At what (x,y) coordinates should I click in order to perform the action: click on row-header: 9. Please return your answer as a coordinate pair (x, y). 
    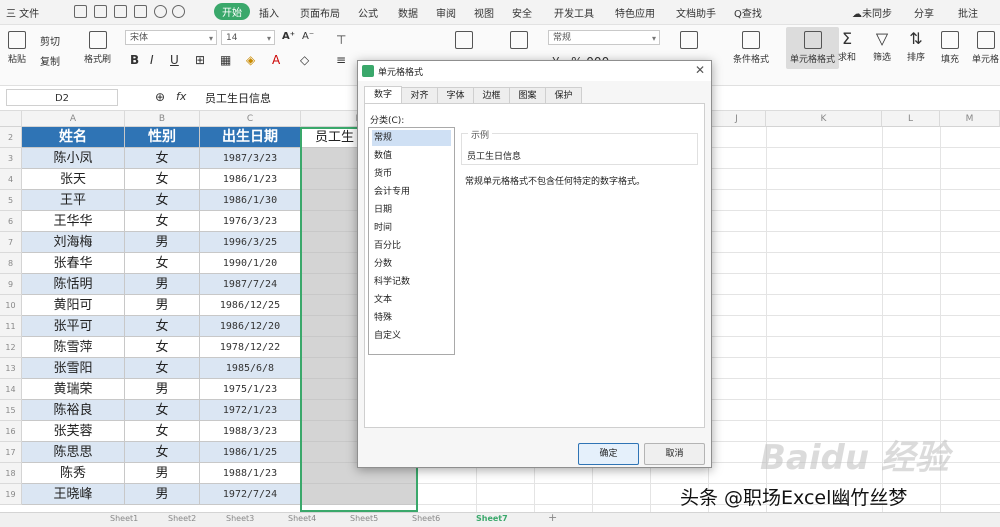
    Looking at the image, I should click on (11, 284).